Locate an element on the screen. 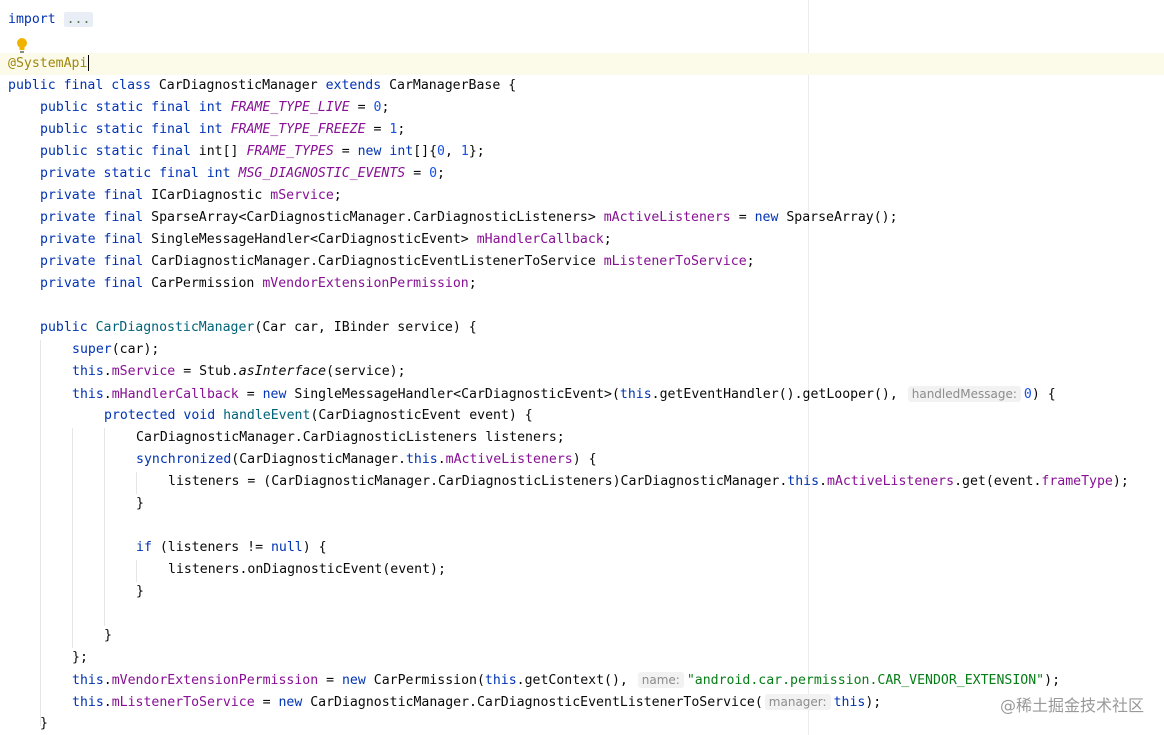 Image resolution: width=1164 pixels, height=735 pixels. superclass-name: CarManagerBase { is located at coordinates (449, 85).